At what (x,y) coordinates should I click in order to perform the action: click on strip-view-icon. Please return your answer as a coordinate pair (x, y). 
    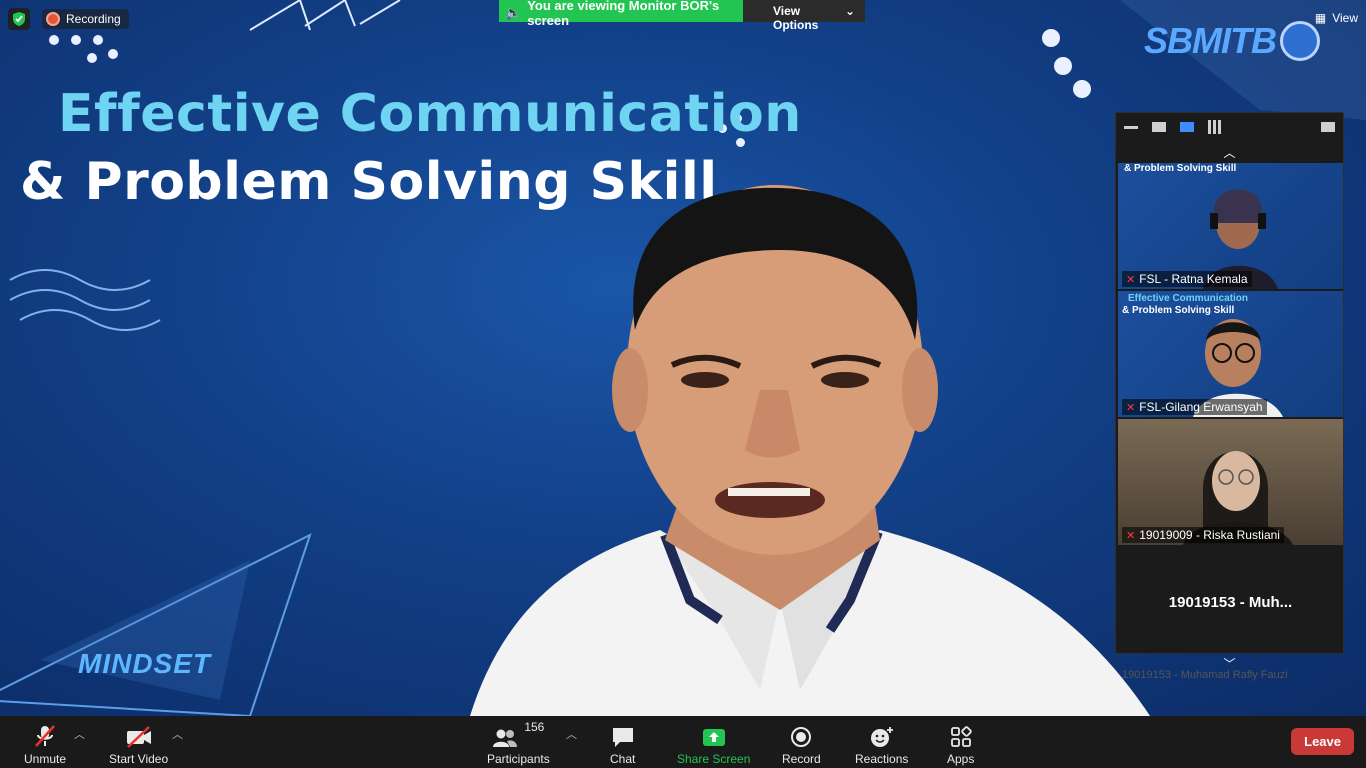
    Looking at the image, I should click on (1187, 127).